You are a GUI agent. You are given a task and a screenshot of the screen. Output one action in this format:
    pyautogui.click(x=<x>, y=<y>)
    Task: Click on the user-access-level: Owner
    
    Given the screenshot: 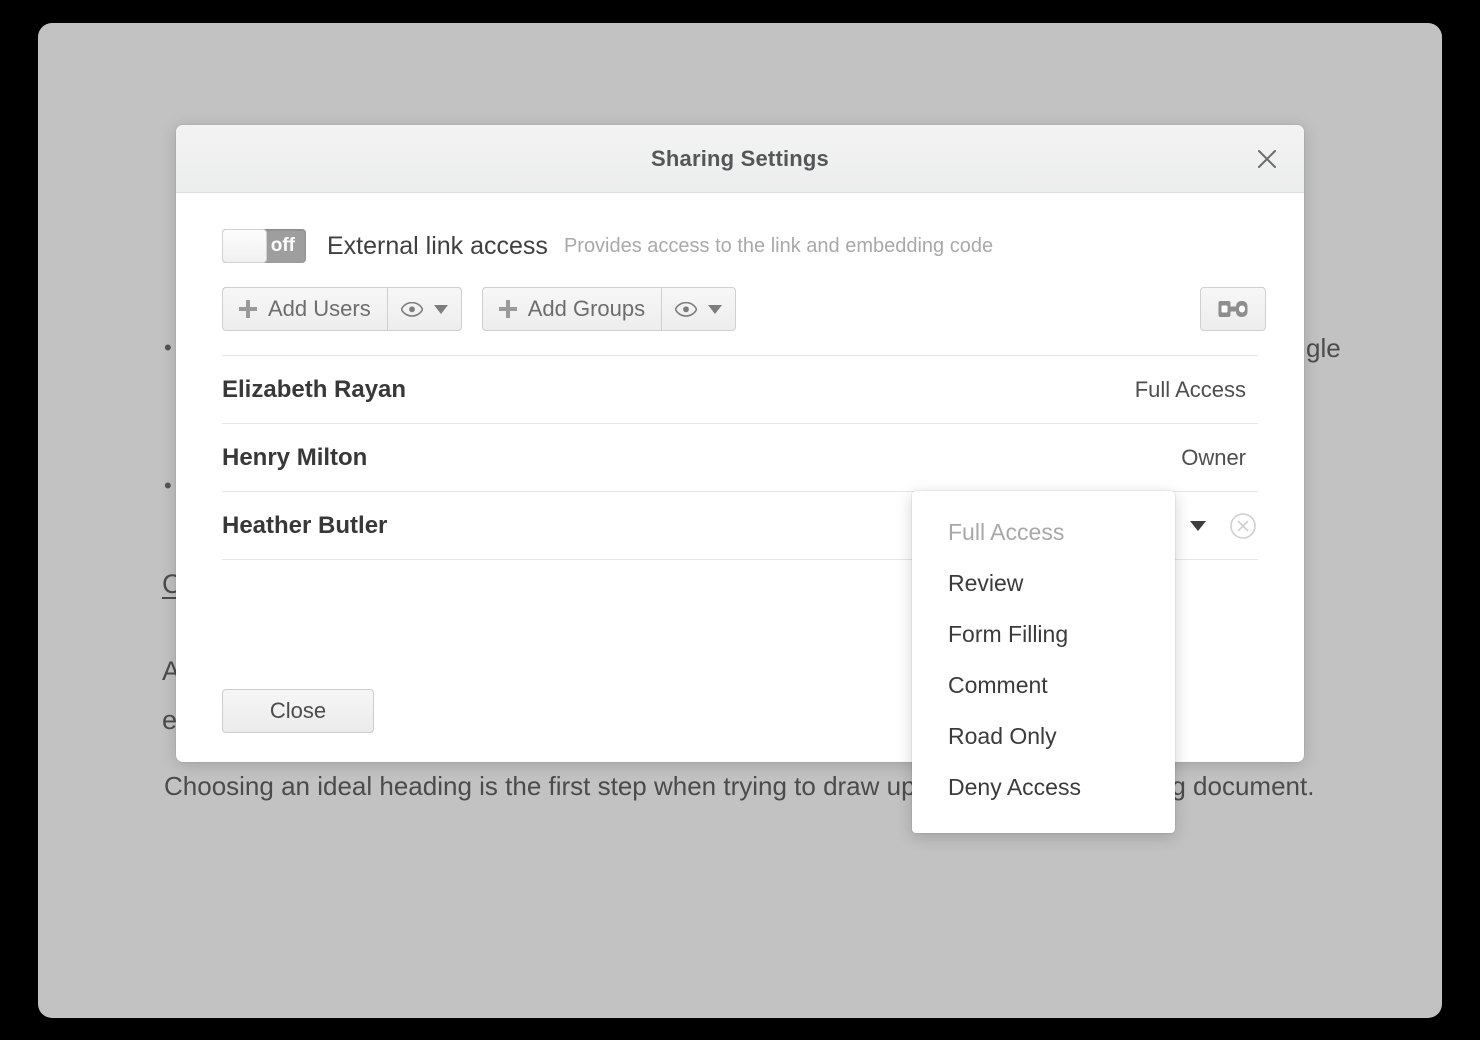 What is the action you would take?
    pyautogui.click(x=1213, y=457)
    